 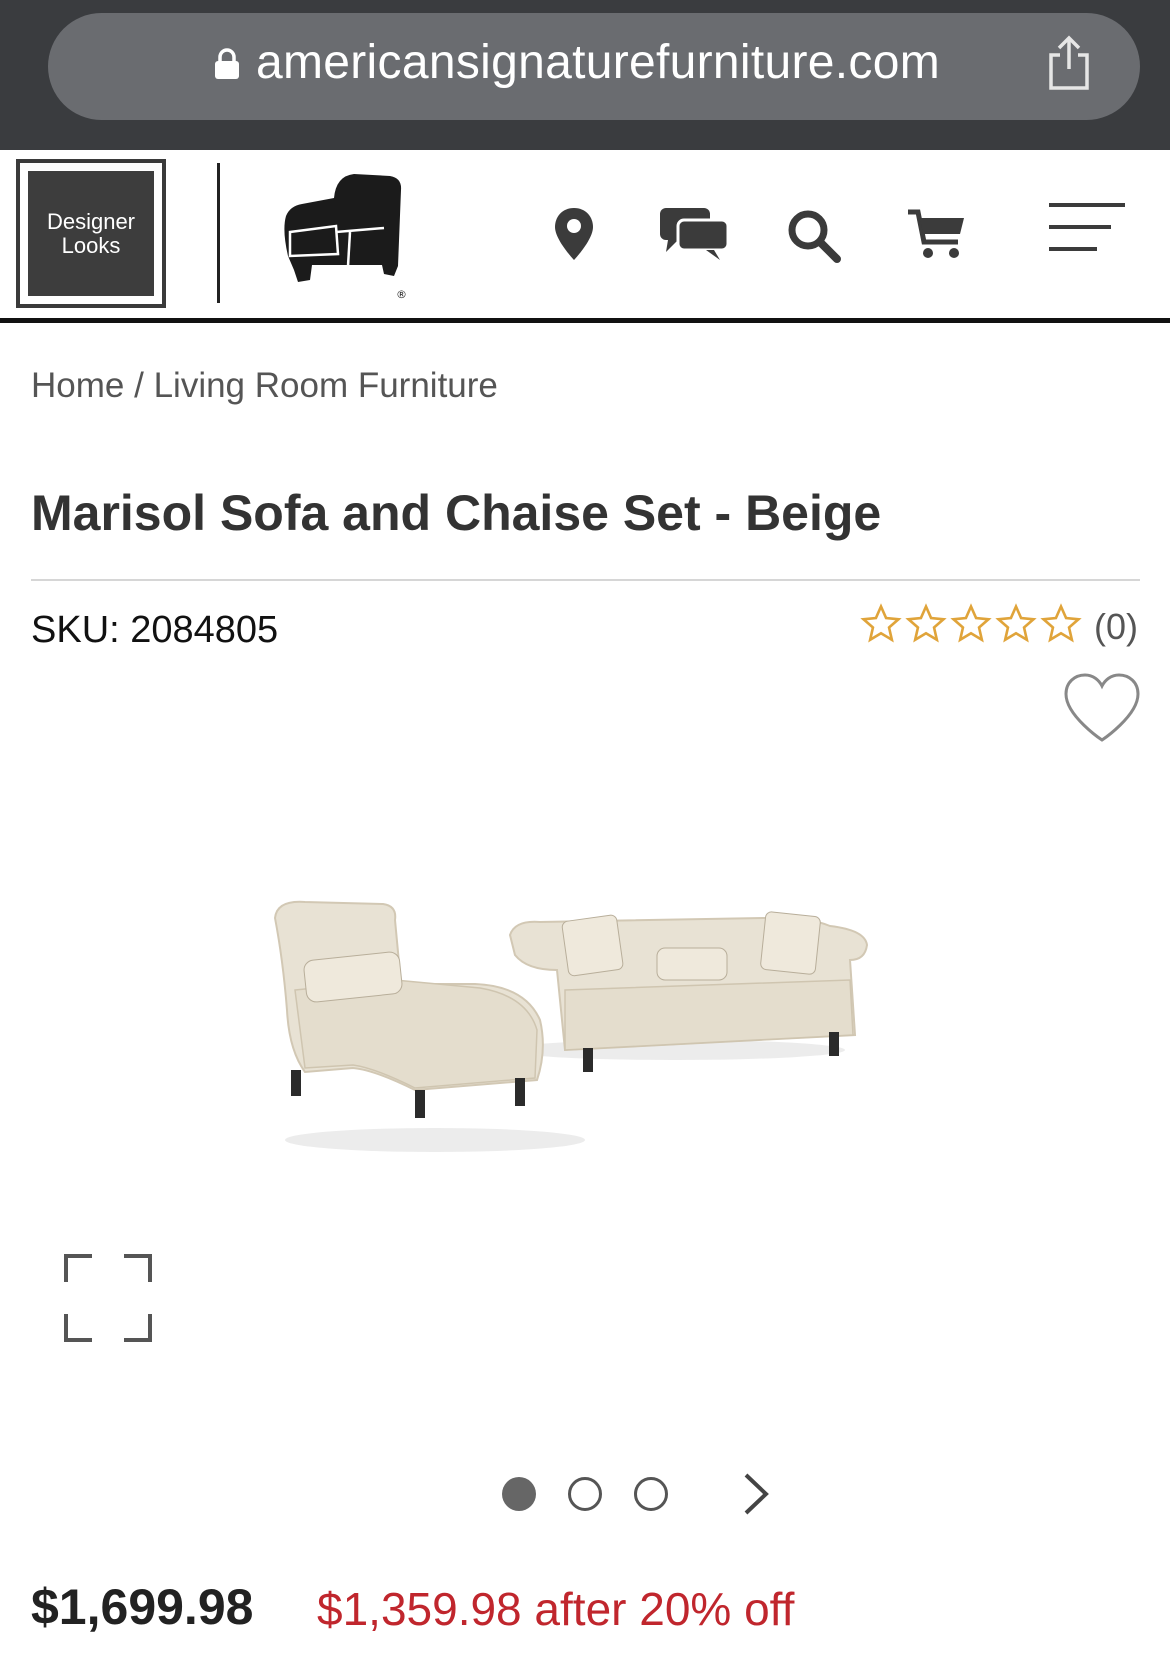 I want to click on title-divider, so click(x=585, y=580).